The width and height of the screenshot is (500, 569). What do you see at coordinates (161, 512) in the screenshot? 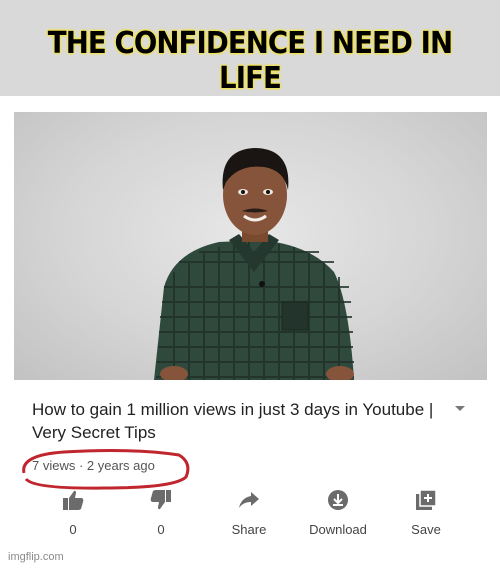
I see `dislike-button: 0` at bounding box center [161, 512].